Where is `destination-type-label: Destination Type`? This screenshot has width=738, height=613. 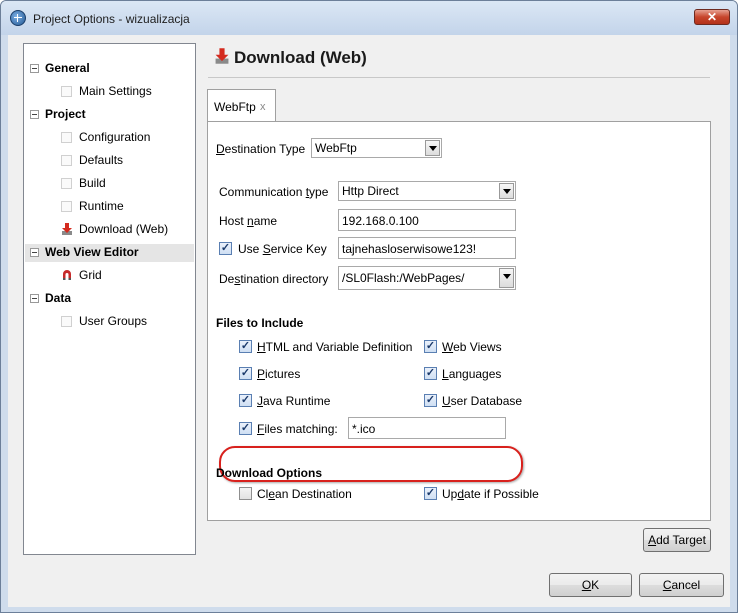 destination-type-label: Destination Type is located at coordinates (261, 149).